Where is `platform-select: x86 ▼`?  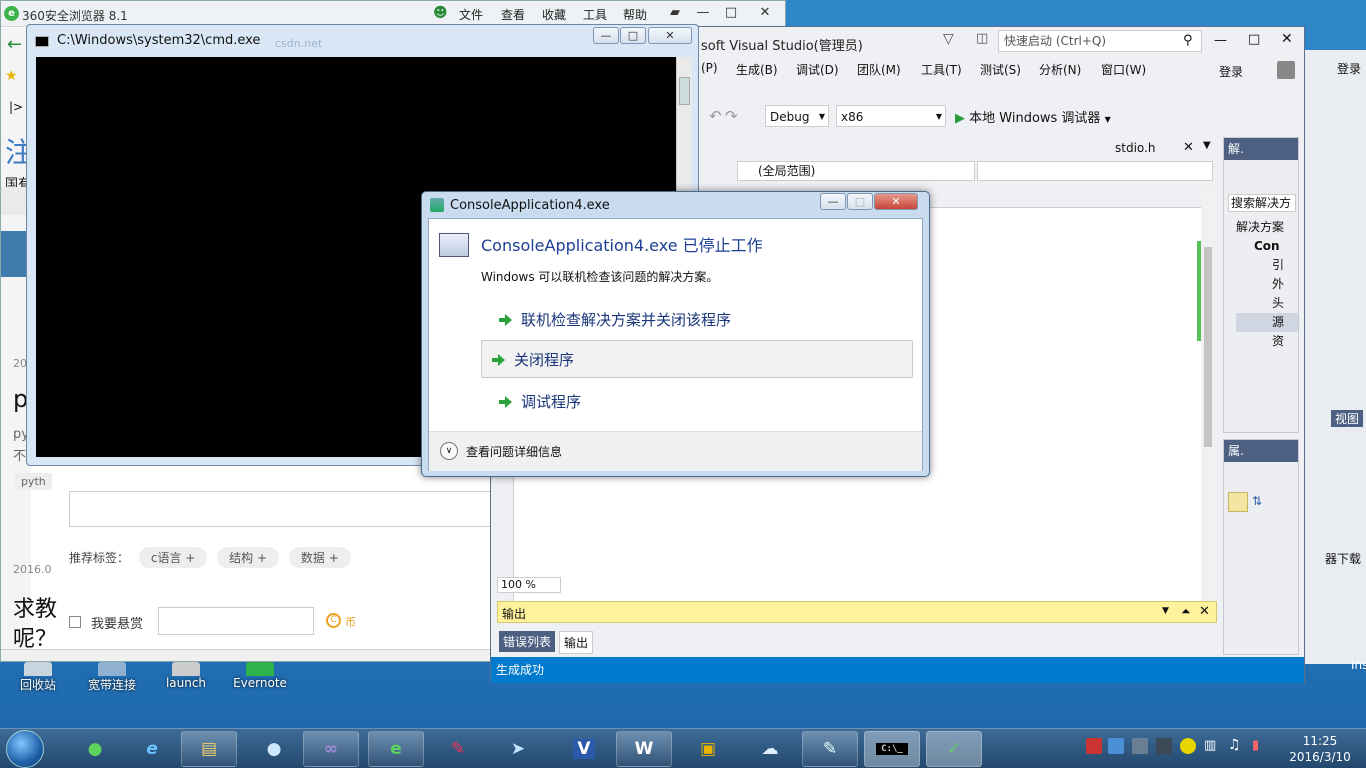
platform-select: x86 ▼ is located at coordinates (891, 116).